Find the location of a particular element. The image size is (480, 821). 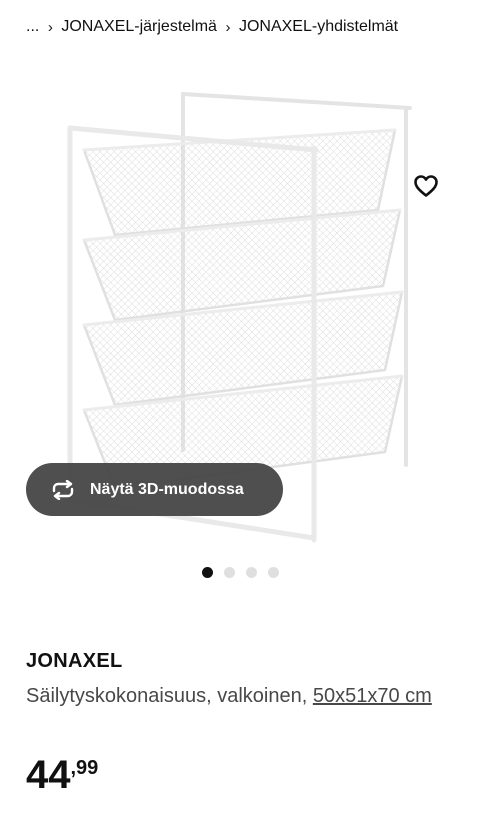

carousel-indicator is located at coordinates (240, 572).